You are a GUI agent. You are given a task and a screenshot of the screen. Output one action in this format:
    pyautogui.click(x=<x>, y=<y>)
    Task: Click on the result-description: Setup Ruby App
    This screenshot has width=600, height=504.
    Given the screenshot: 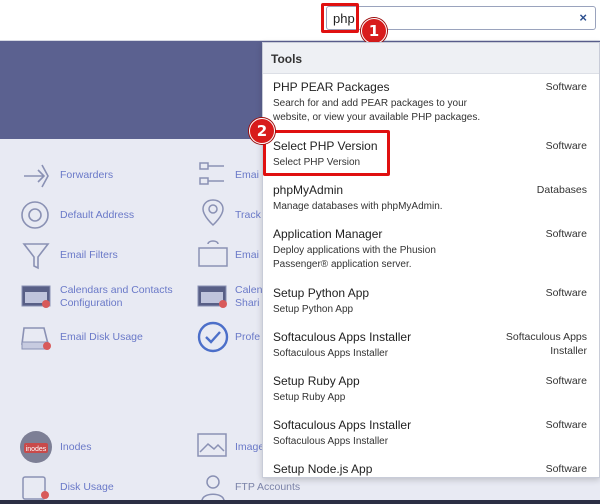 What is the action you would take?
    pyautogui.click(x=309, y=397)
    